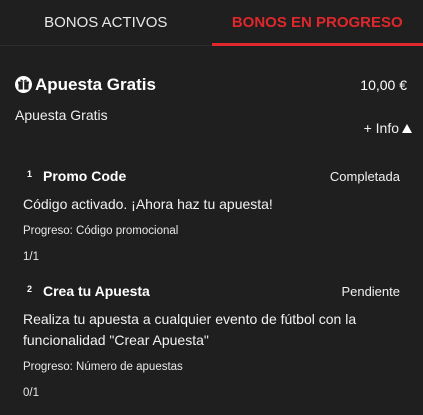 Image resolution: width=423 pixels, height=415 pixels. Describe the element at coordinates (211, 86) in the screenshot. I see `bonus-header: Apuesta Gratis 10,00 €` at that location.